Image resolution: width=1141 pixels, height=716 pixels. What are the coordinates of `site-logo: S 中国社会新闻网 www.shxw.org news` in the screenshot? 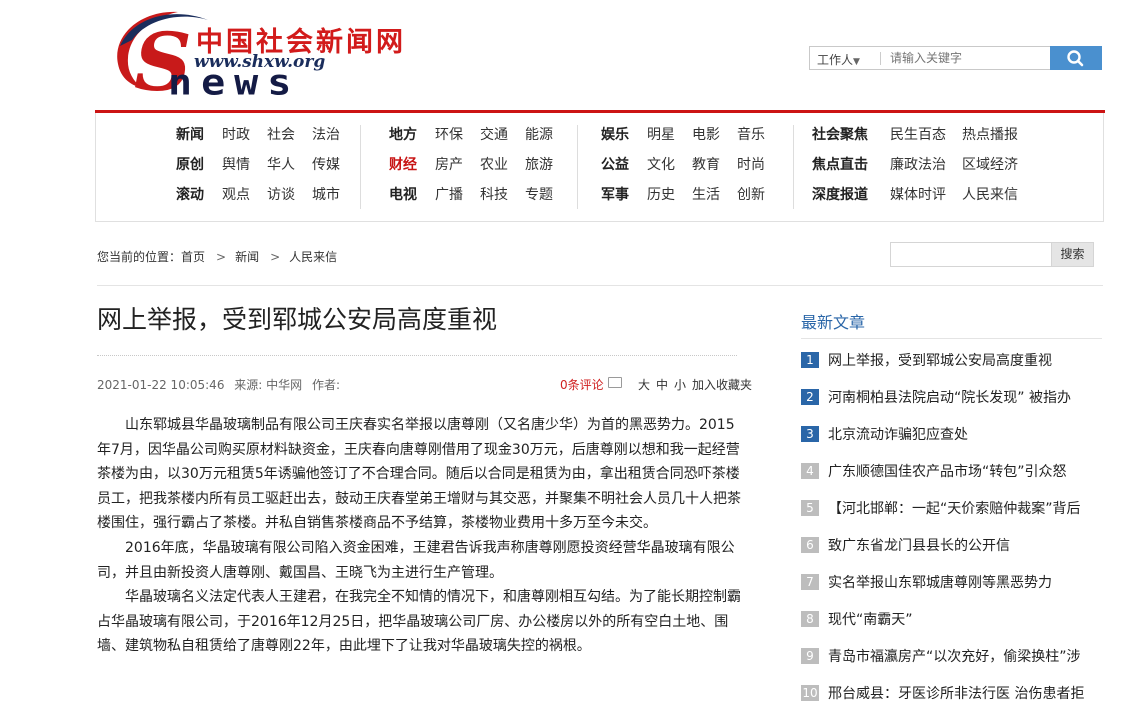 It's located at (257, 54).